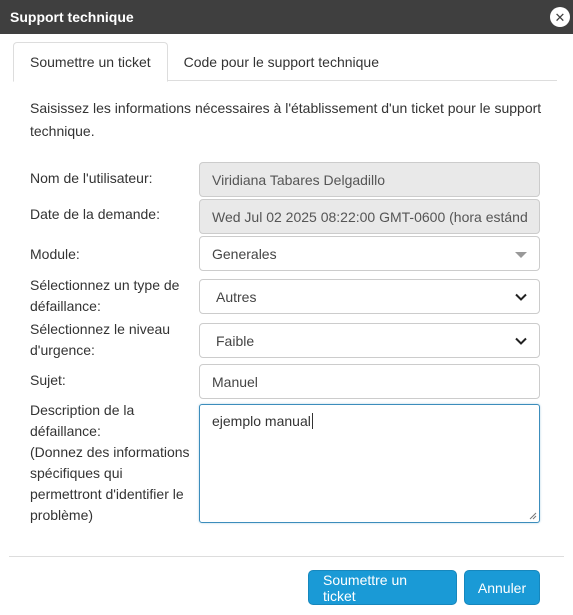  Describe the element at coordinates (369, 381) in the screenshot. I see `subject-input: Manuel` at that location.